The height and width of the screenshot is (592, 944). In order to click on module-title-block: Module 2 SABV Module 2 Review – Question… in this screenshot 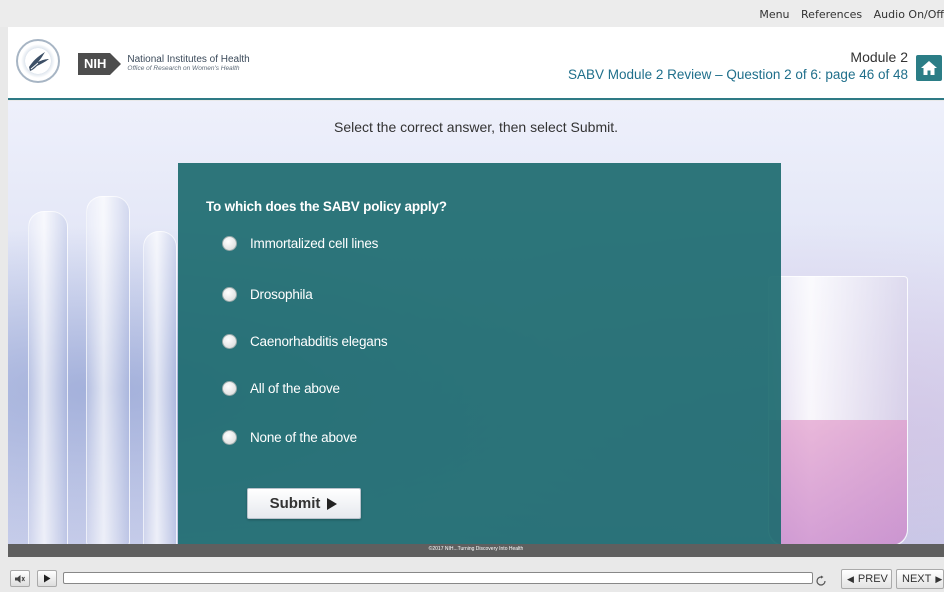, I will do `click(738, 65)`.